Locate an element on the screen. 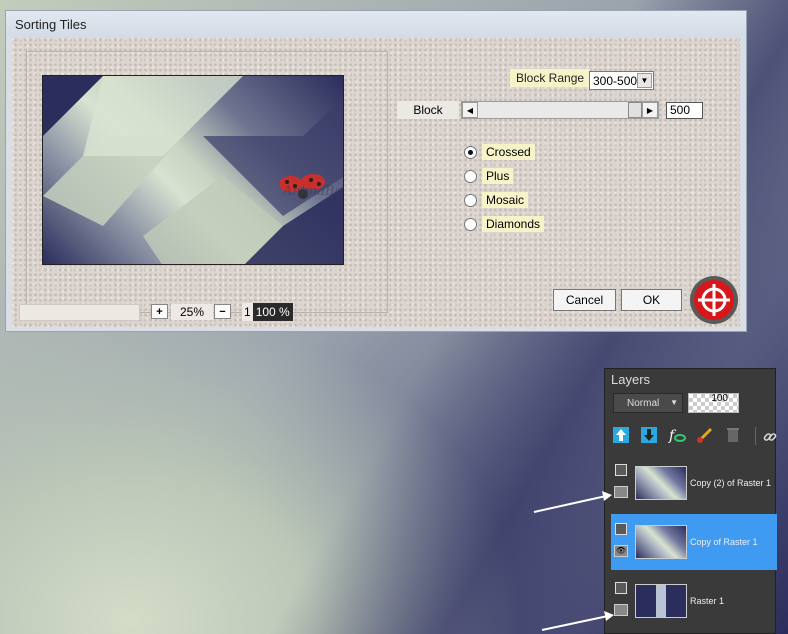  actual-size-label: 100 % is located at coordinates (272, 312).